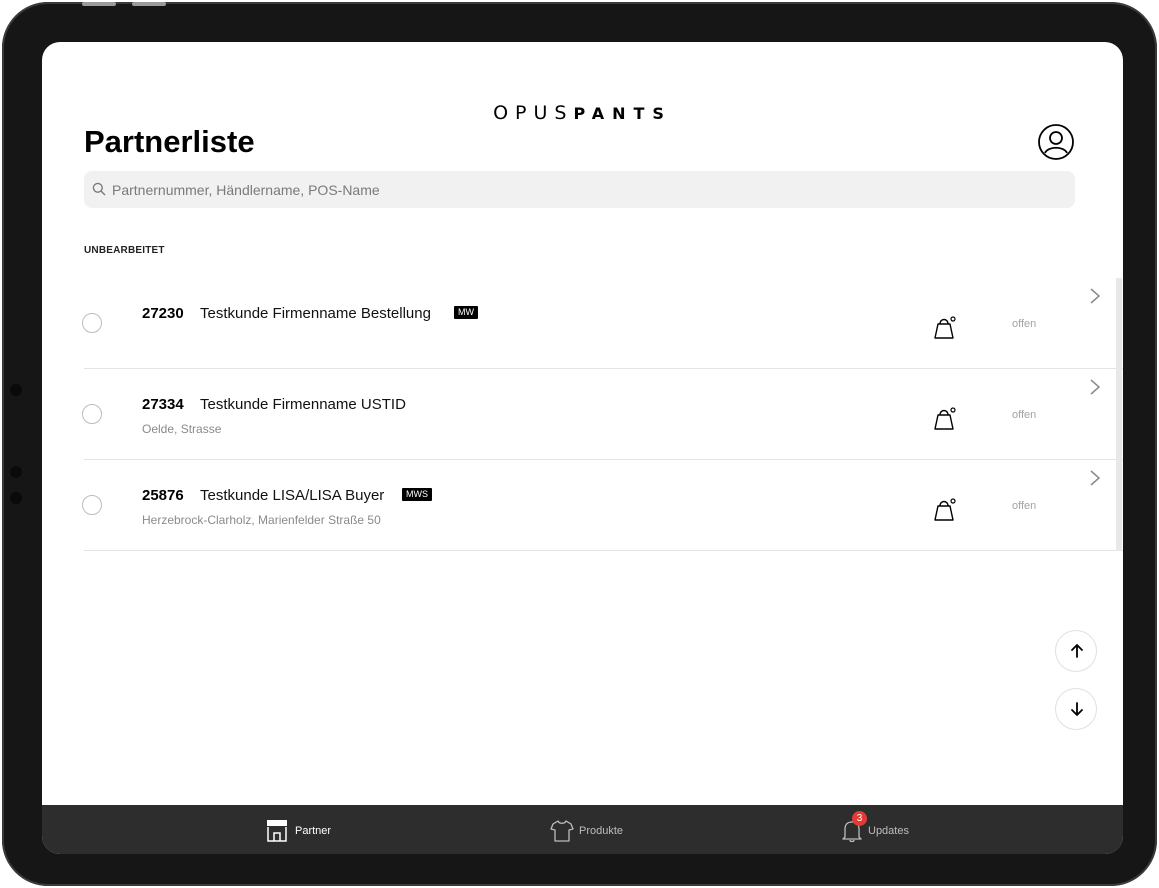 The height and width of the screenshot is (888, 1159). What do you see at coordinates (533, 113) in the screenshot?
I see `brand-logo-left: OPUS` at bounding box center [533, 113].